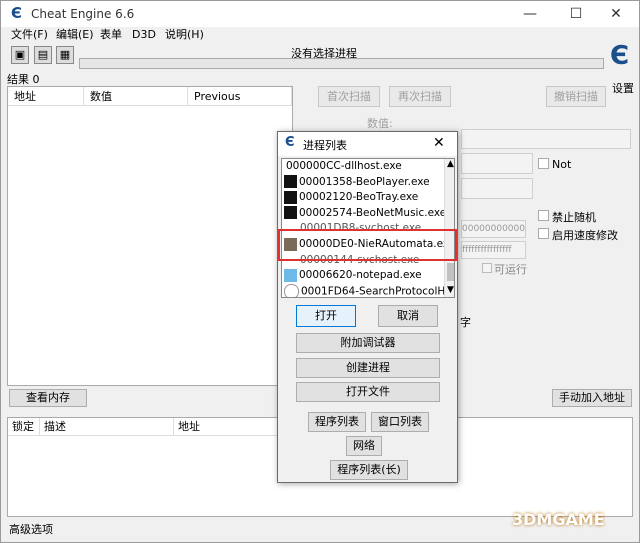 The height and width of the screenshot is (543, 640). What do you see at coordinates (574, 217) in the screenshot?
I see `disable-random-label: 禁止随机` at bounding box center [574, 217].